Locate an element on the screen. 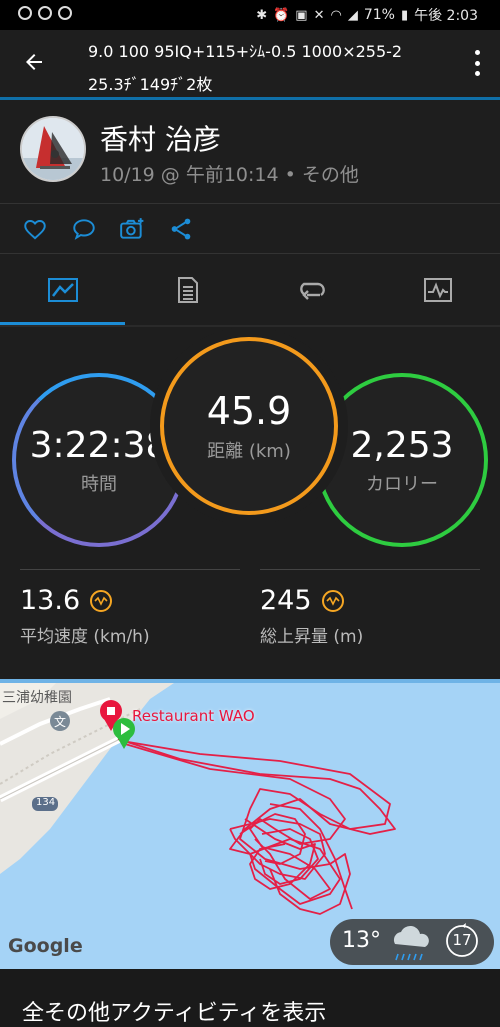 This screenshot has height=1027, width=500. mute-icon: ✕ is located at coordinates (319, 15).